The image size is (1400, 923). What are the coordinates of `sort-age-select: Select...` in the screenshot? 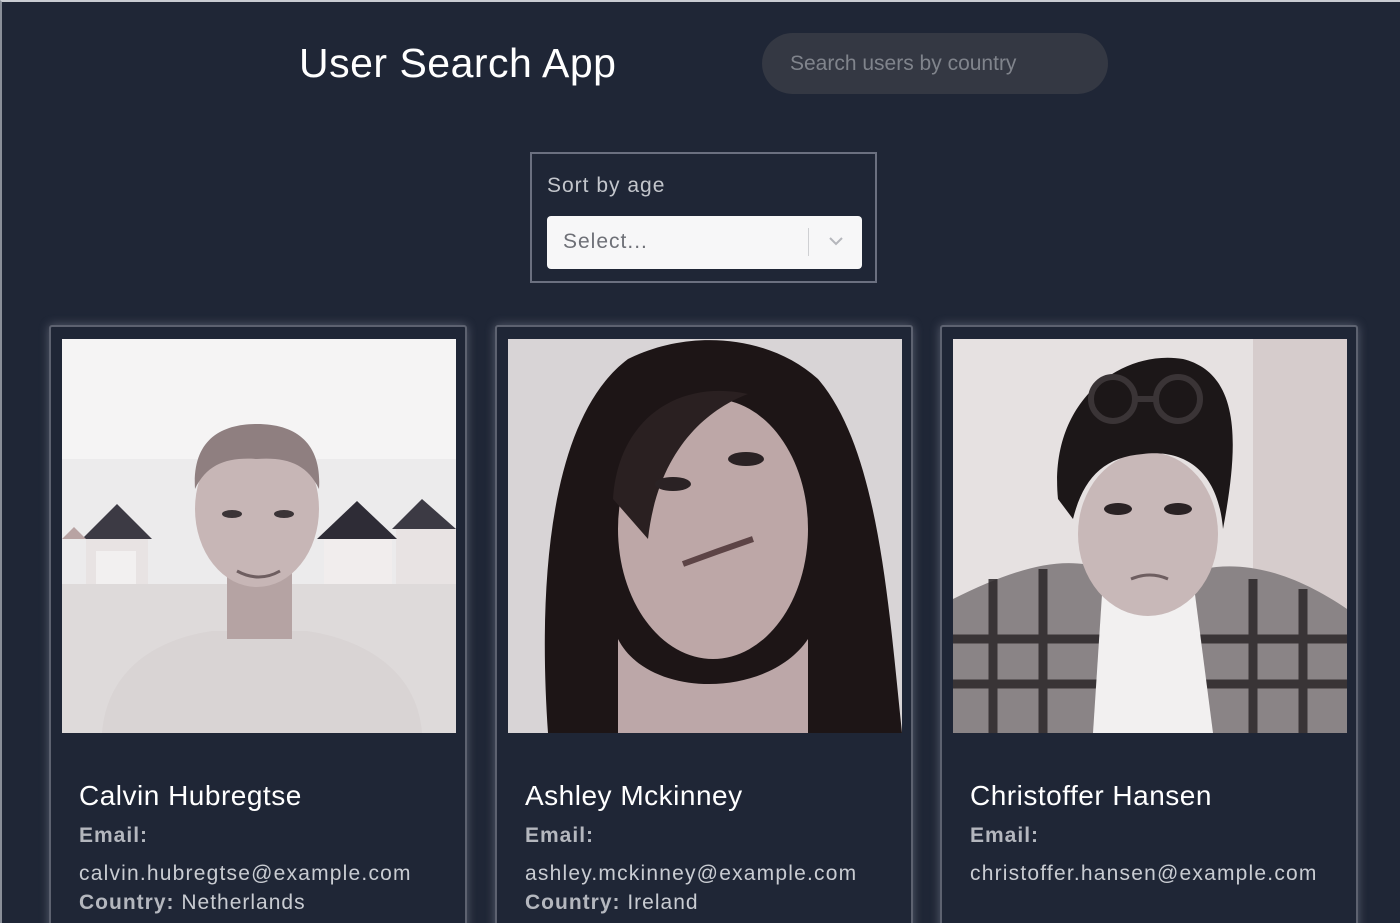 It's located at (704, 242).